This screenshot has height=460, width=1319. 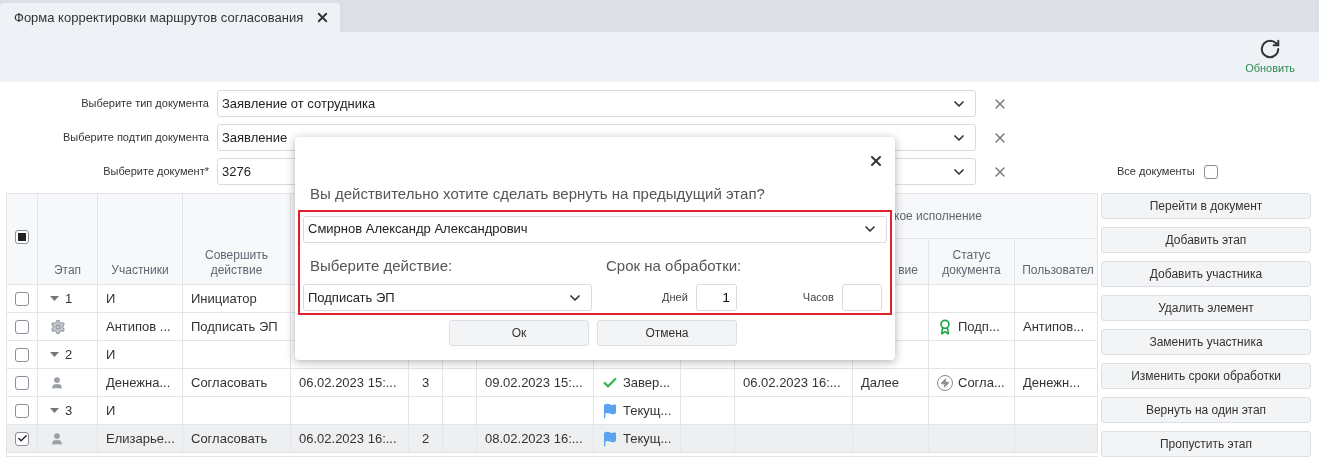 I want to click on action-button: Добавить этап, so click(x=1206, y=240).